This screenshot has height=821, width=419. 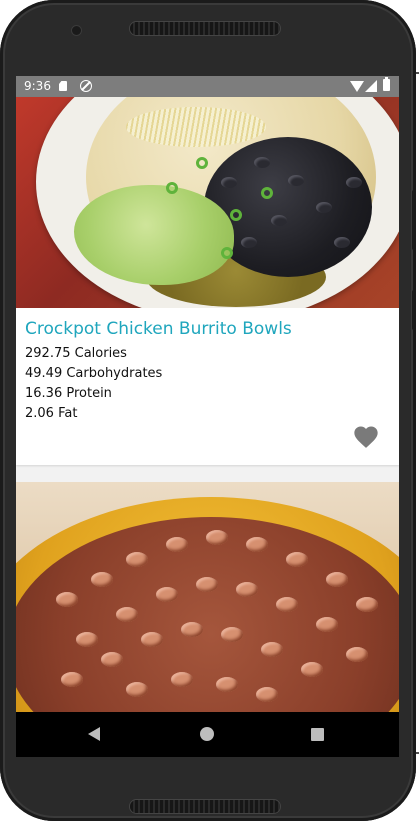 What do you see at coordinates (158, 329) in the screenshot?
I see `recipe-title: Crockpot Chicken Burrito Bowls` at bounding box center [158, 329].